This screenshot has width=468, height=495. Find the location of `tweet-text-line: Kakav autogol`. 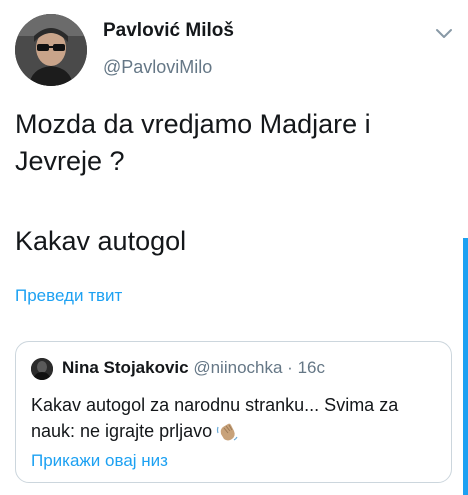

tweet-text-line: Kakav autogol is located at coordinates (101, 241).